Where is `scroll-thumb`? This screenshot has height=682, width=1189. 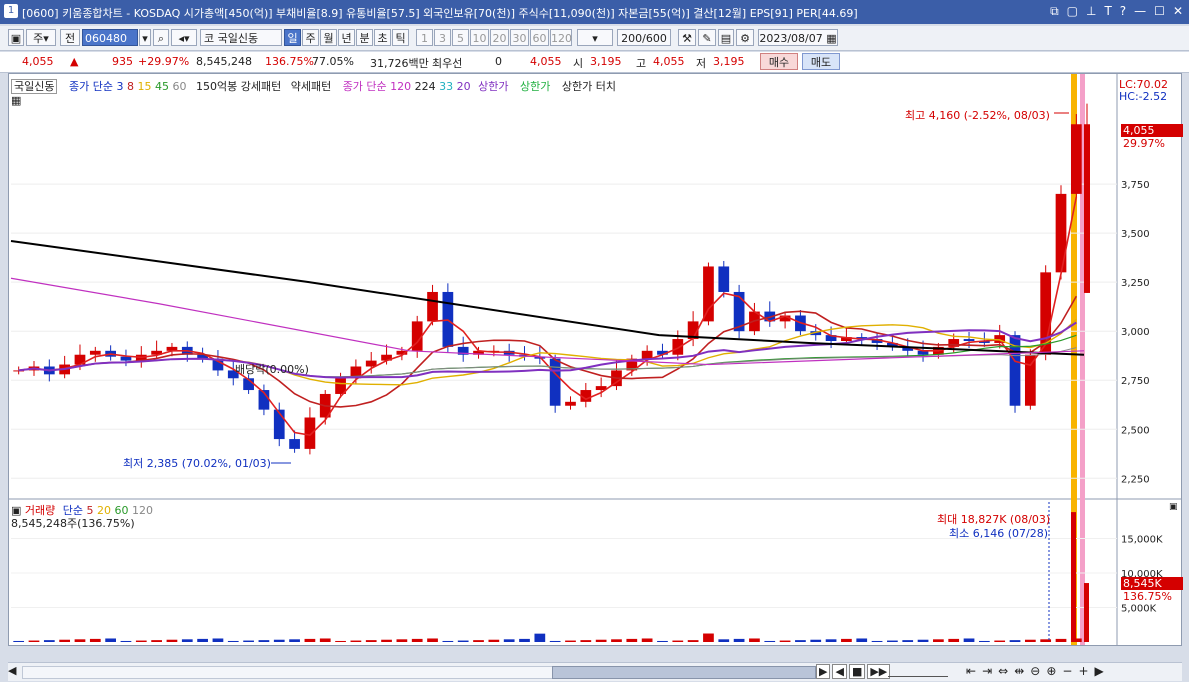
scroll-thumb is located at coordinates (684, 672).